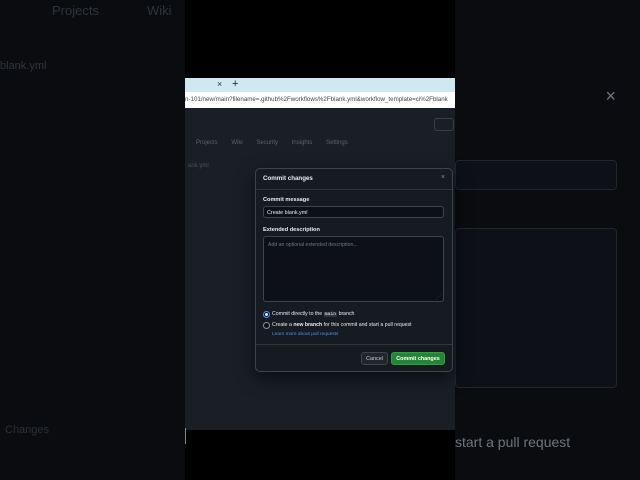  I want to click on commit-message-input: Create blank.yml, so click(353, 212).